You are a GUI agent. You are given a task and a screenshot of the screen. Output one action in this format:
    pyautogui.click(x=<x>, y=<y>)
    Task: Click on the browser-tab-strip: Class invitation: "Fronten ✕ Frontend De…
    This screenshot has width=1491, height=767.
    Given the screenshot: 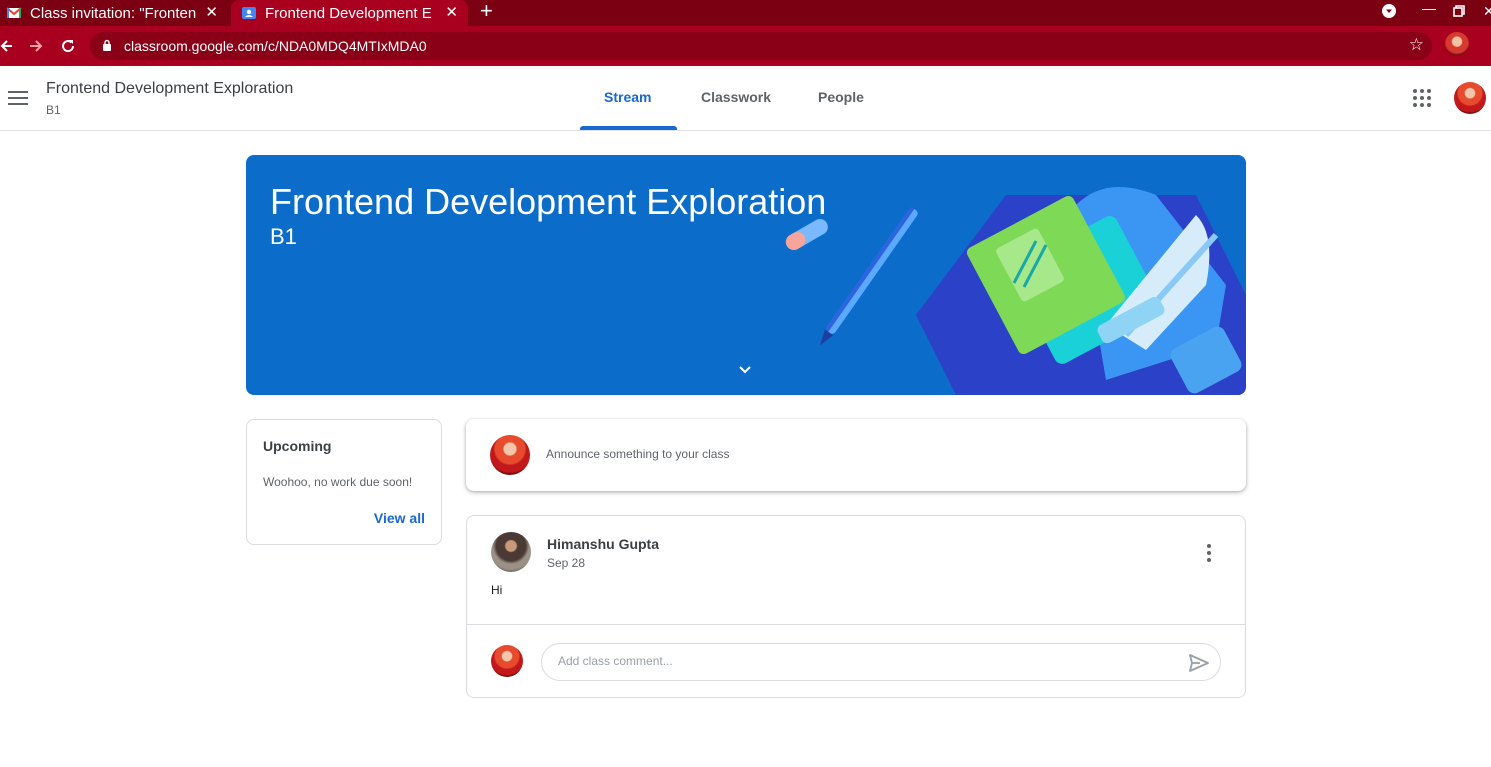 What is the action you would take?
    pyautogui.click(x=745, y=13)
    